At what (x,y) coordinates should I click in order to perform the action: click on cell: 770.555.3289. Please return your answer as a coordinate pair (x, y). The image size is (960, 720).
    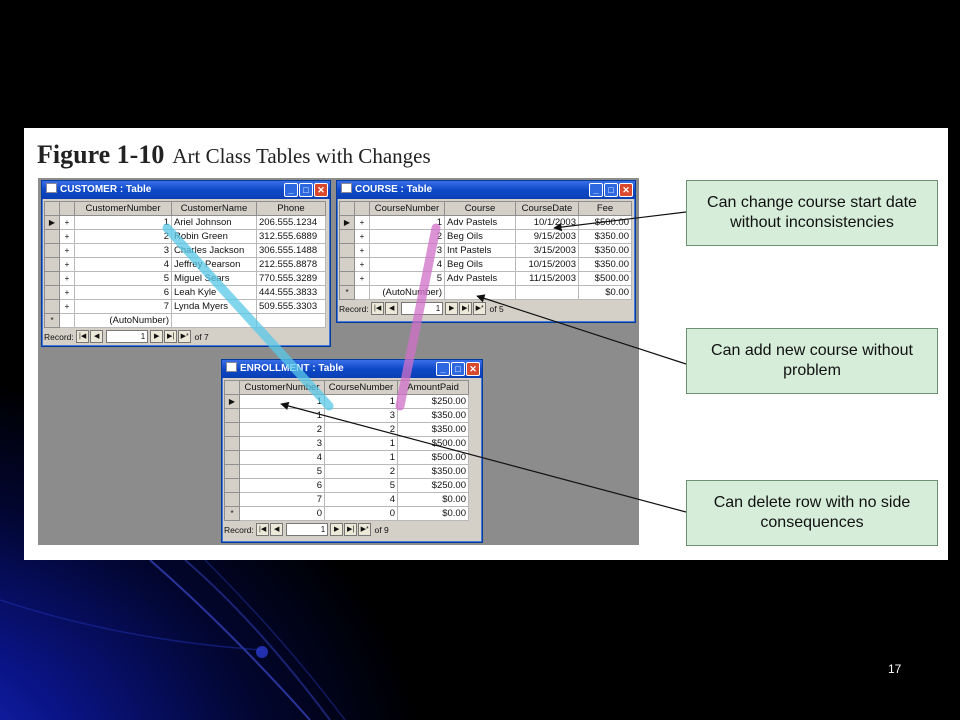
    Looking at the image, I should click on (291, 278).